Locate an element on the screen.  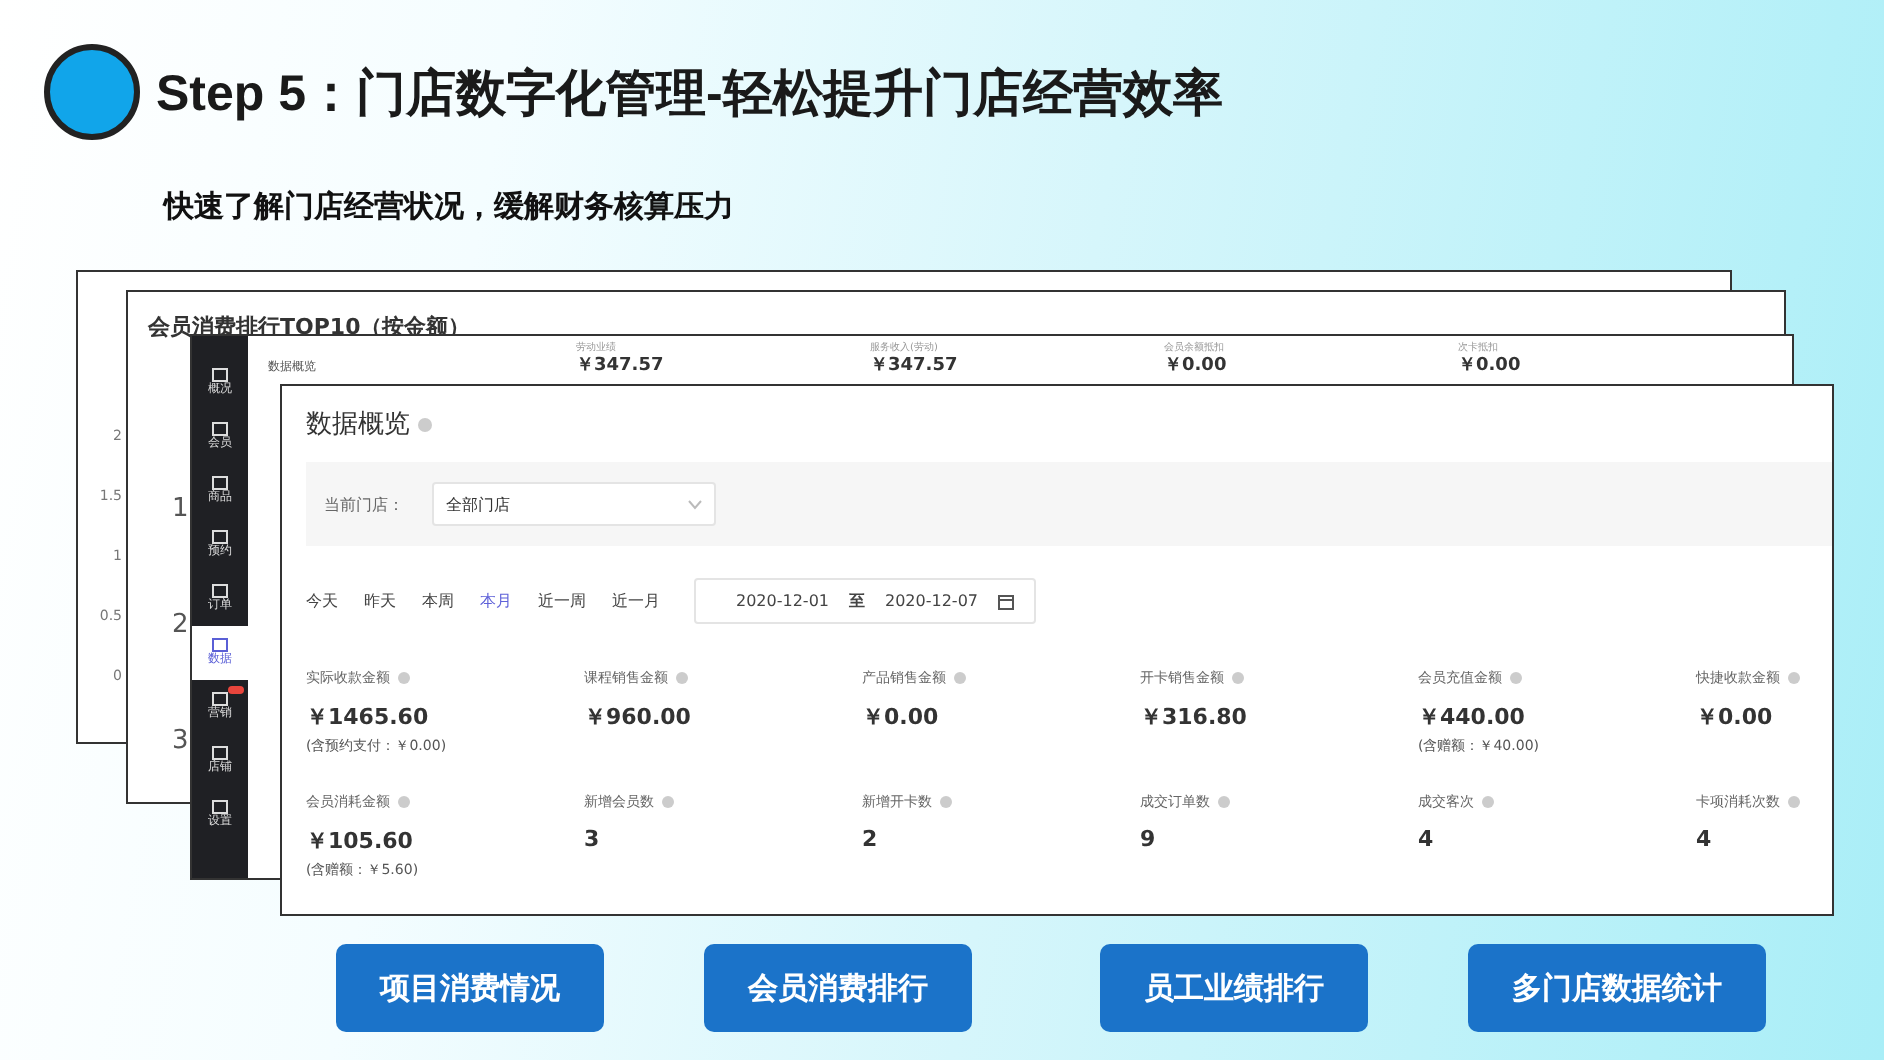
stat-value: ￥440.00 is located at coordinates (1471, 717).